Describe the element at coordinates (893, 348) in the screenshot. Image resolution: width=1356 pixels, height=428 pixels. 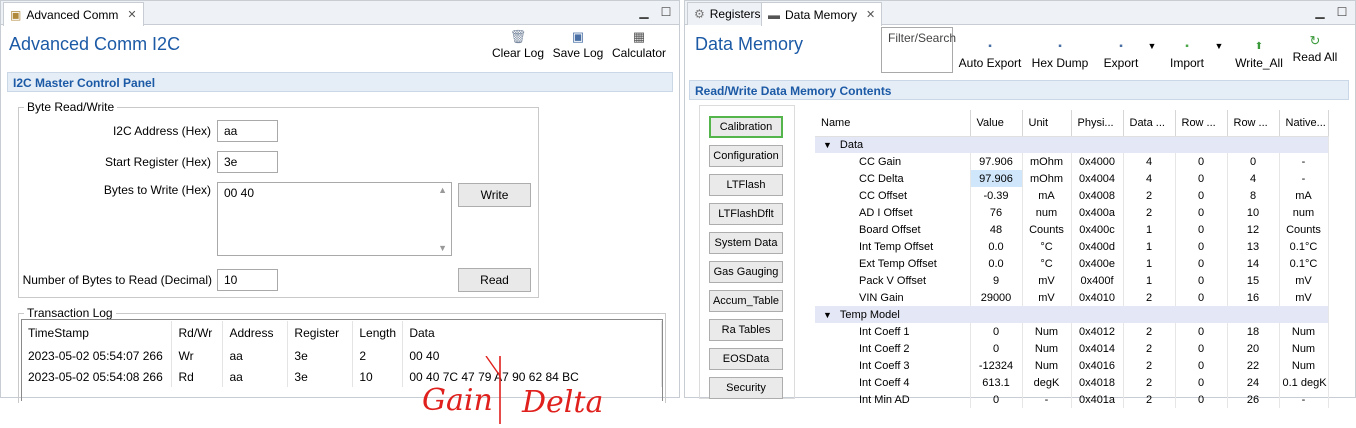
I see `name-cell: Int Coeff 2` at that location.